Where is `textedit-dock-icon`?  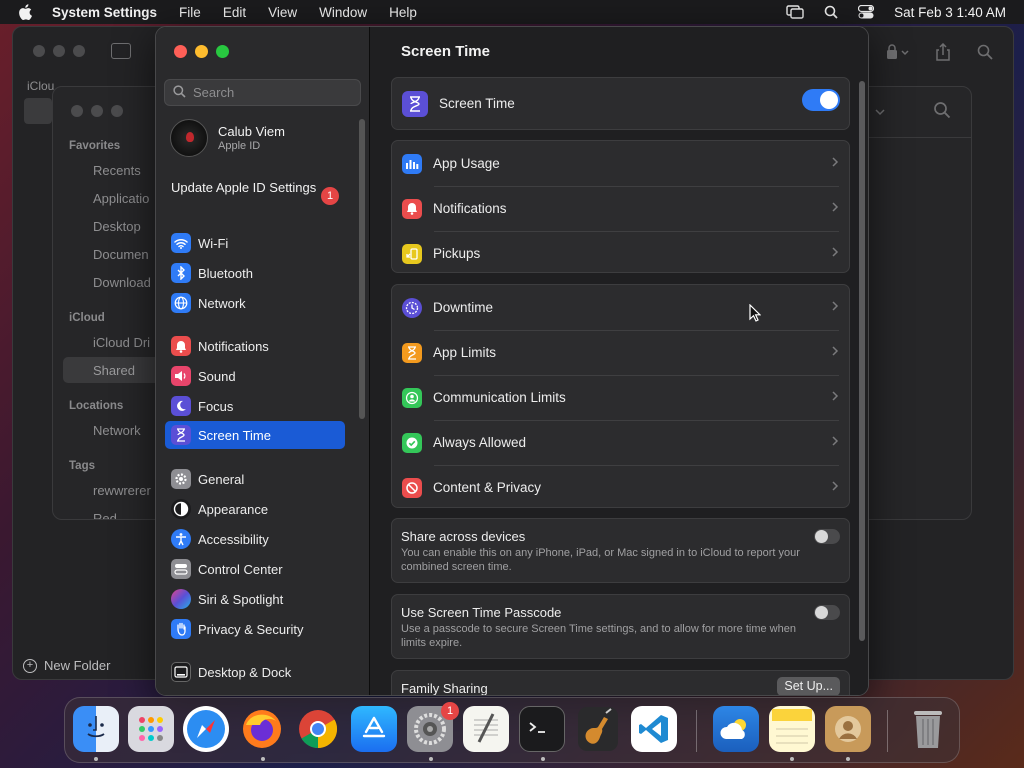 textedit-dock-icon is located at coordinates (486, 729).